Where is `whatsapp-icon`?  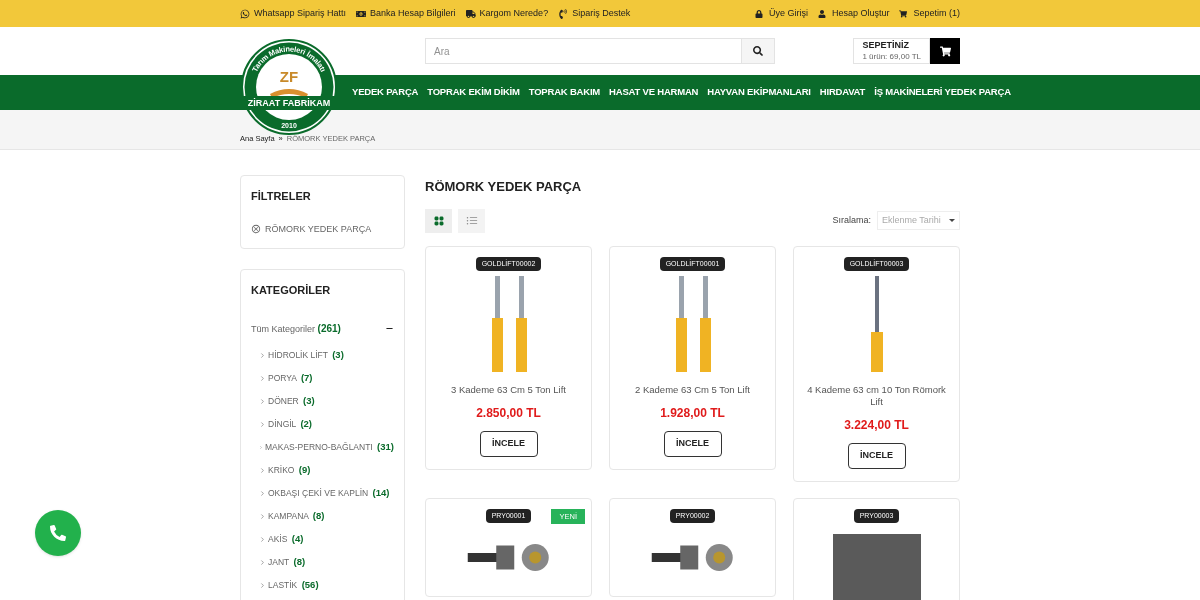
whatsapp-icon is located at coordinates (245, 13).